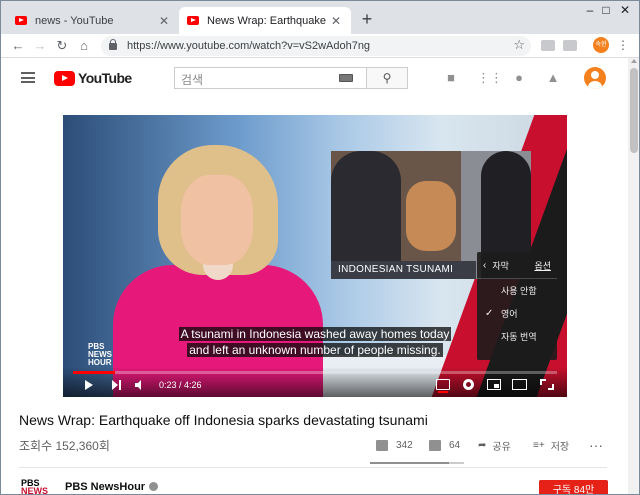  I want to click on browser-menu-icon: ⋮, so click(623, 45).